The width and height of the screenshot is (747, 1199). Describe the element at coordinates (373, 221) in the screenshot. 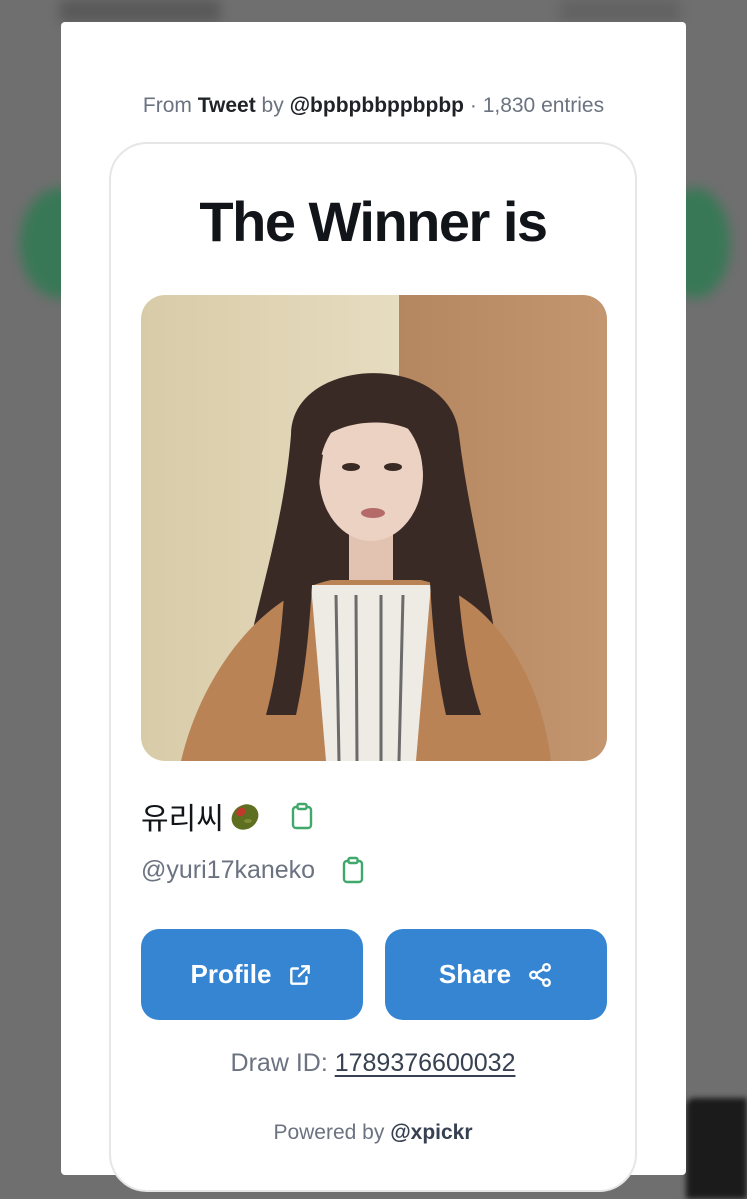

I see `card-title: The Winner is` at that location.